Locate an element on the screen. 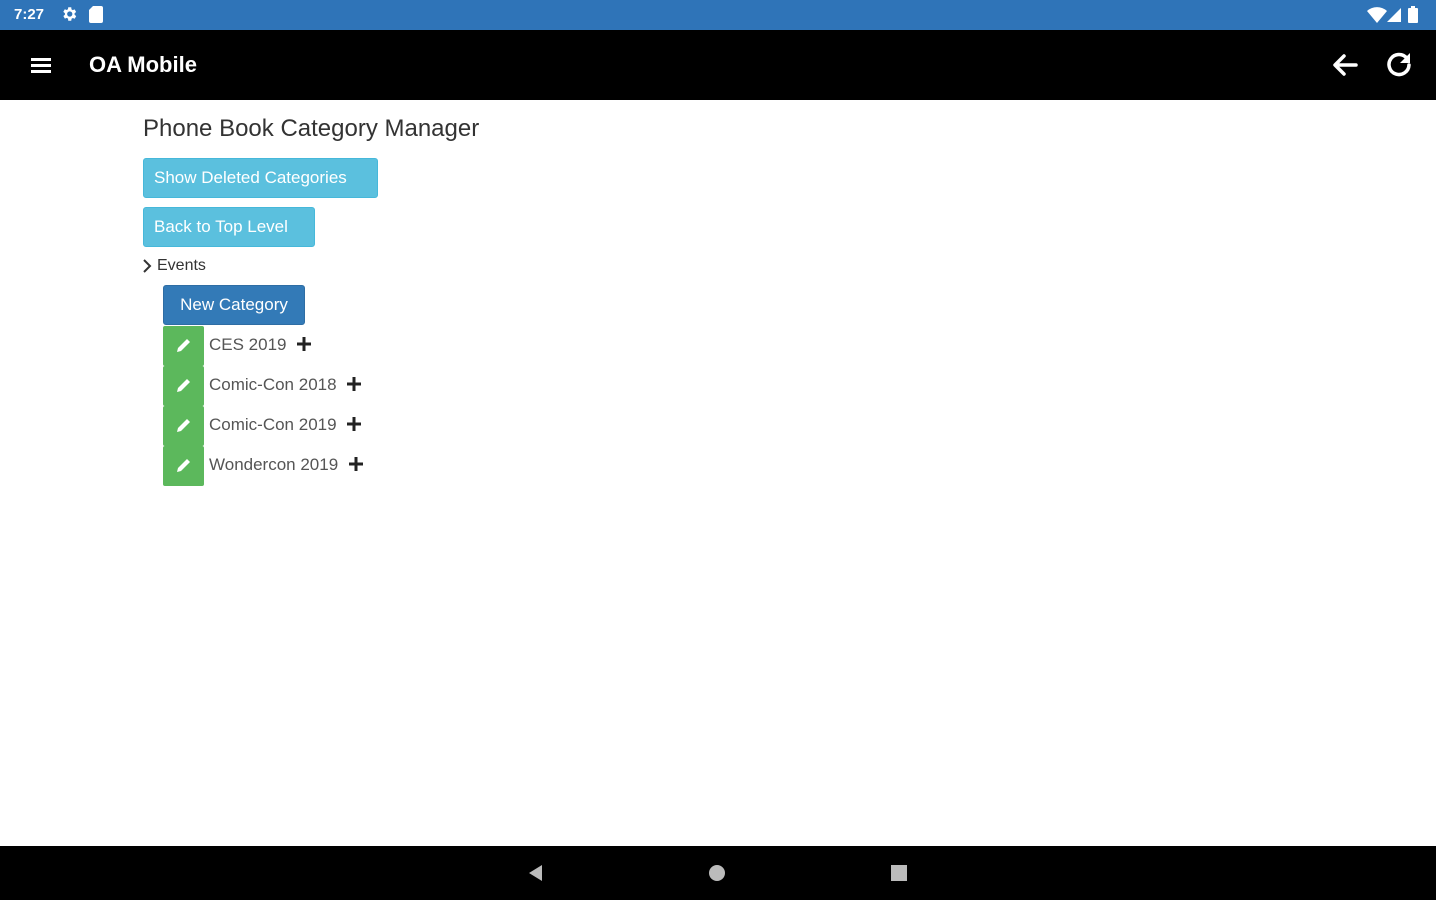 The image size is (1436, 900). signal-icon is located at coordinates (1394, 15).